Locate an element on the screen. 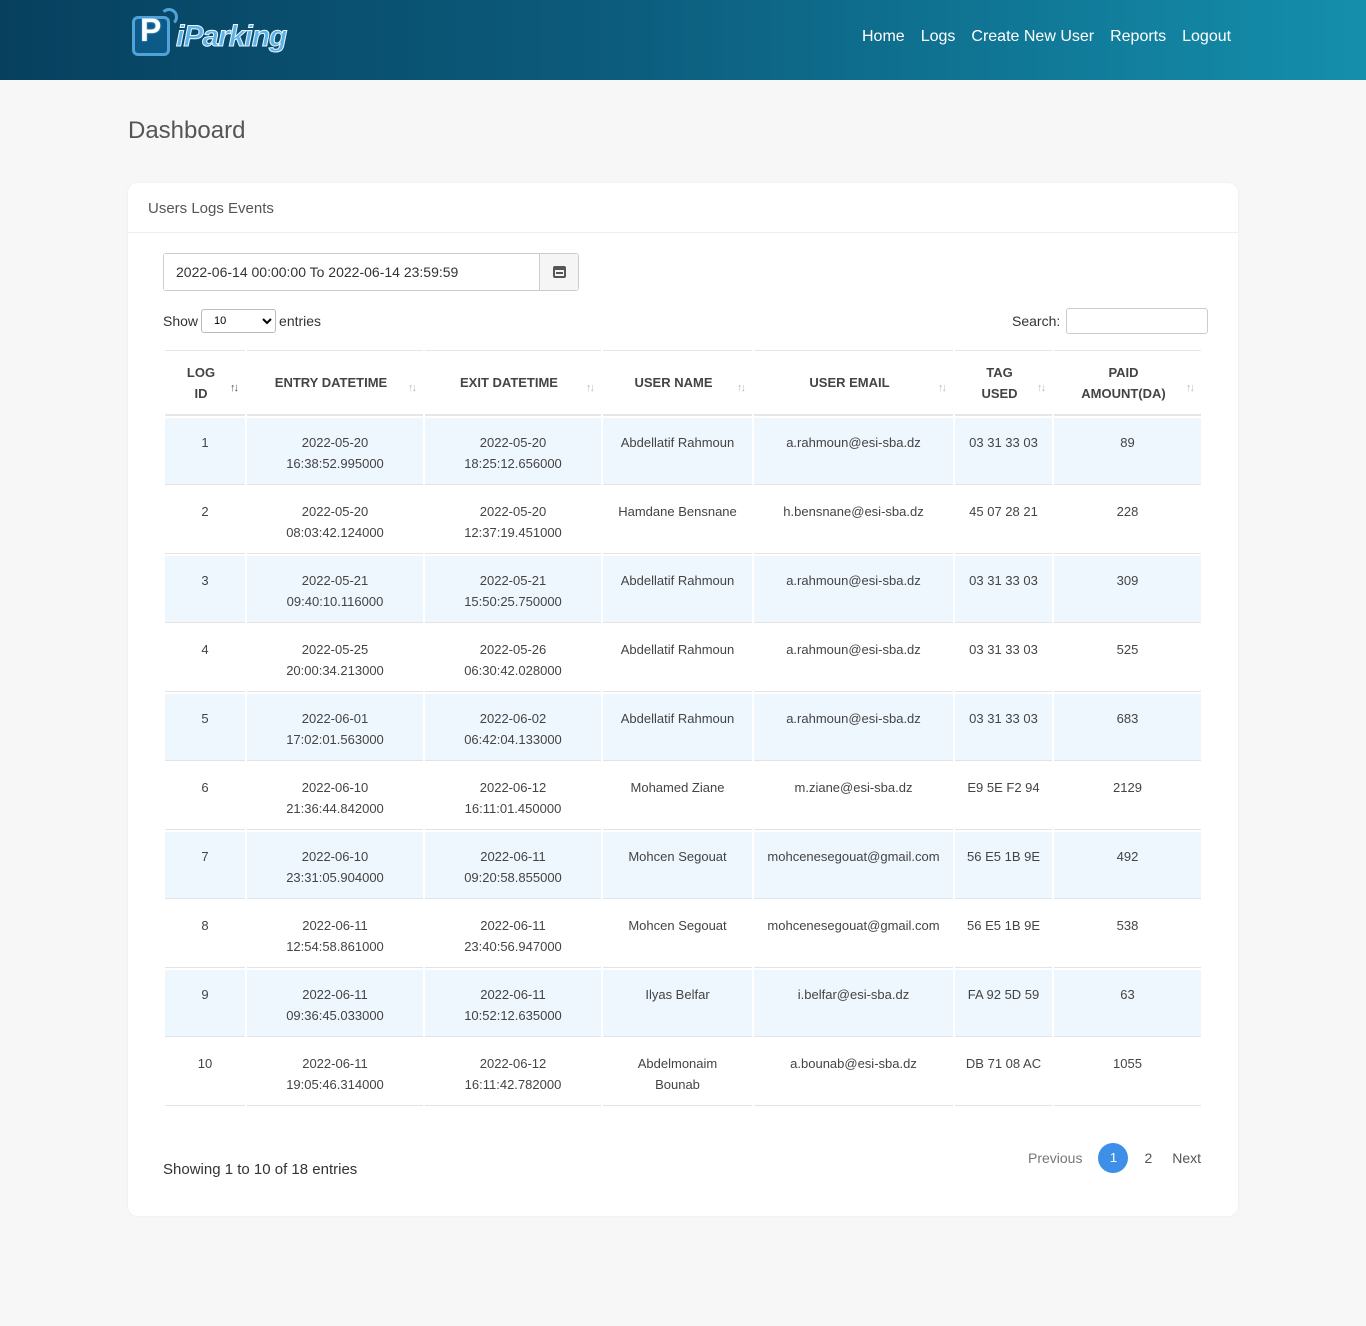 This screenshot has width=1366, height=1326. nav-create-new-user: Create New User is located at coordinates (1032, 37).